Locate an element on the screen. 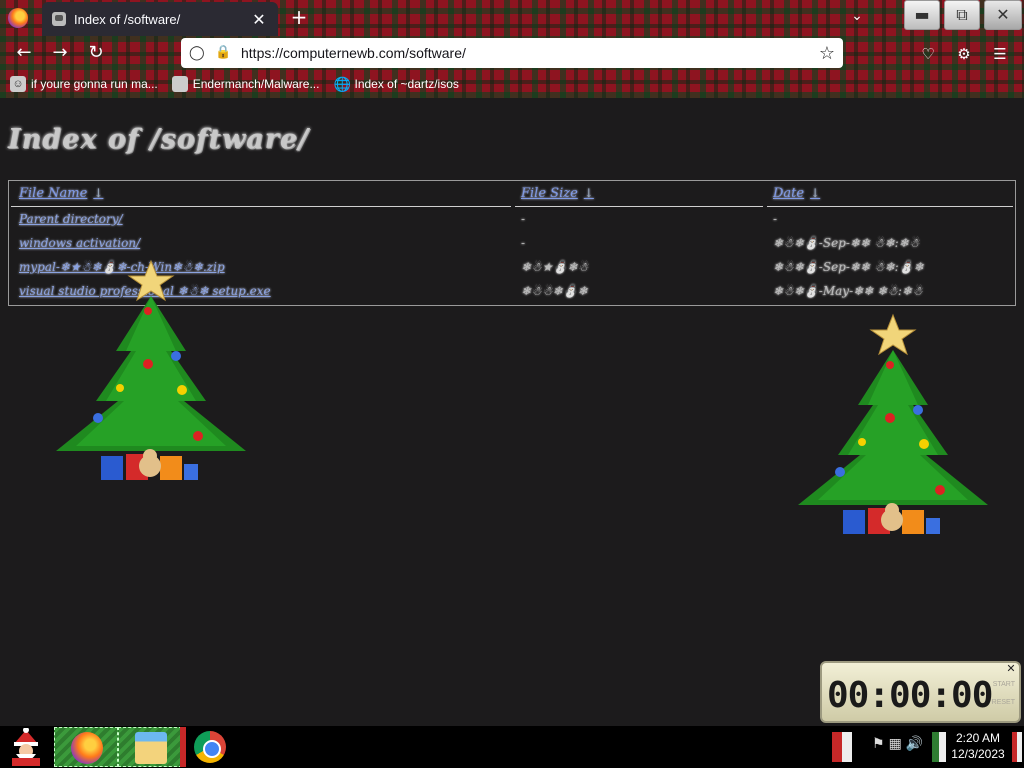 The height and width of the screenshot is (768, 1024). column-header-name: File Name ↓ is located at coordinates (61, 193).